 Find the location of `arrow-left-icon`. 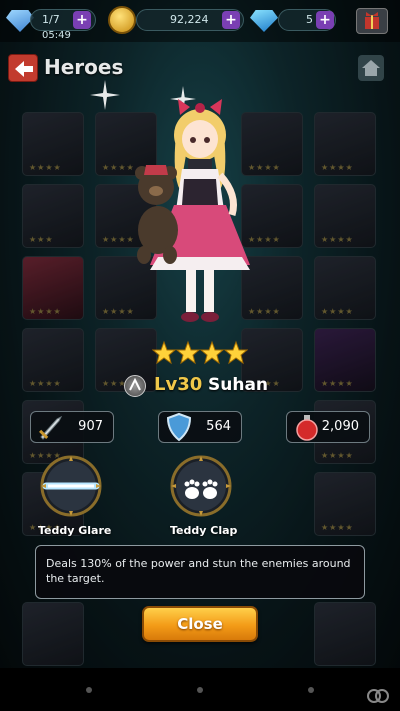

arrow-left-icon is located at coordinates (24, 69).